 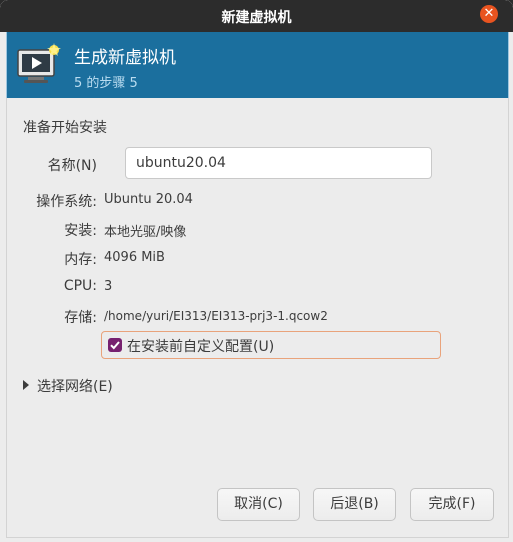 I want to click on cpu-value: 3, so click(x=108, y=286).